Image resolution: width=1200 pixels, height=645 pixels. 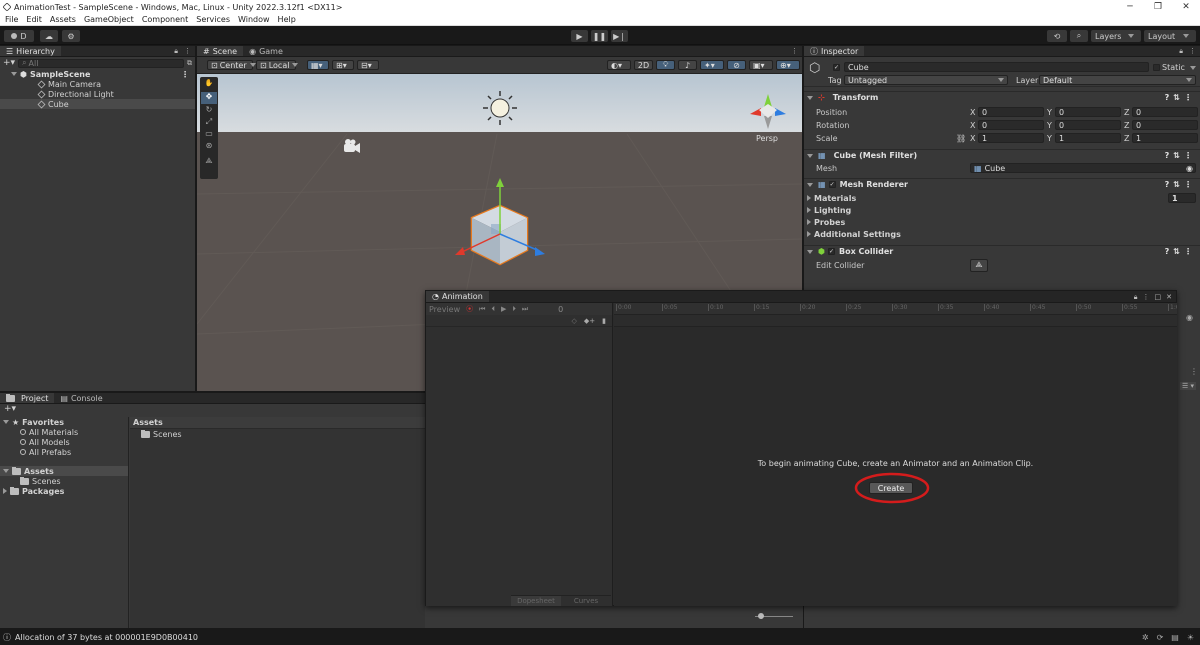 What do you see at coordinates (81, 398) in the screenshot?
I see `tab-console: ▤ Console` at bounding box center [81, 398].